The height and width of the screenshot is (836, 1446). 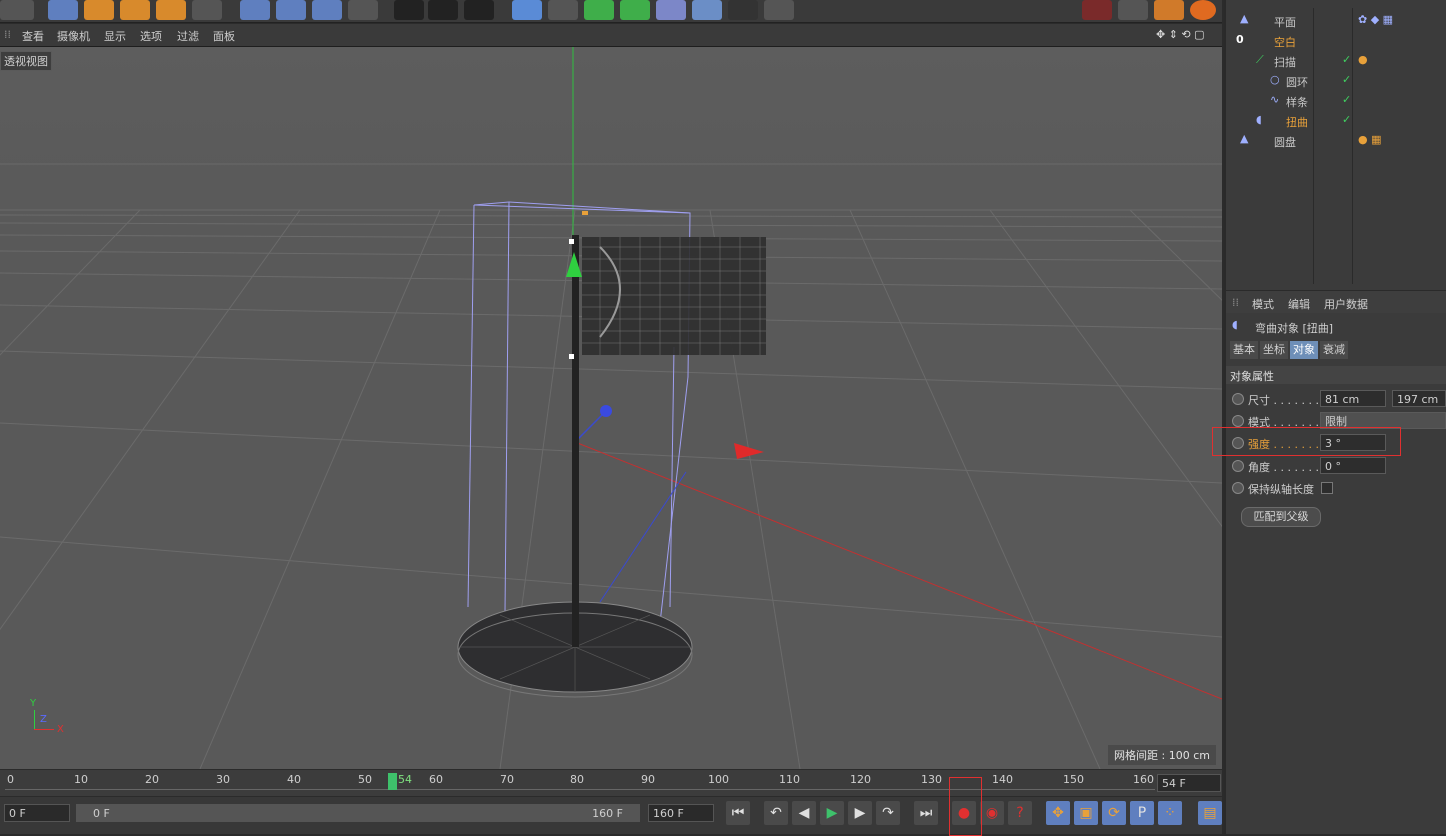 I want to click on undo-icon, so click(x=17, y=10).